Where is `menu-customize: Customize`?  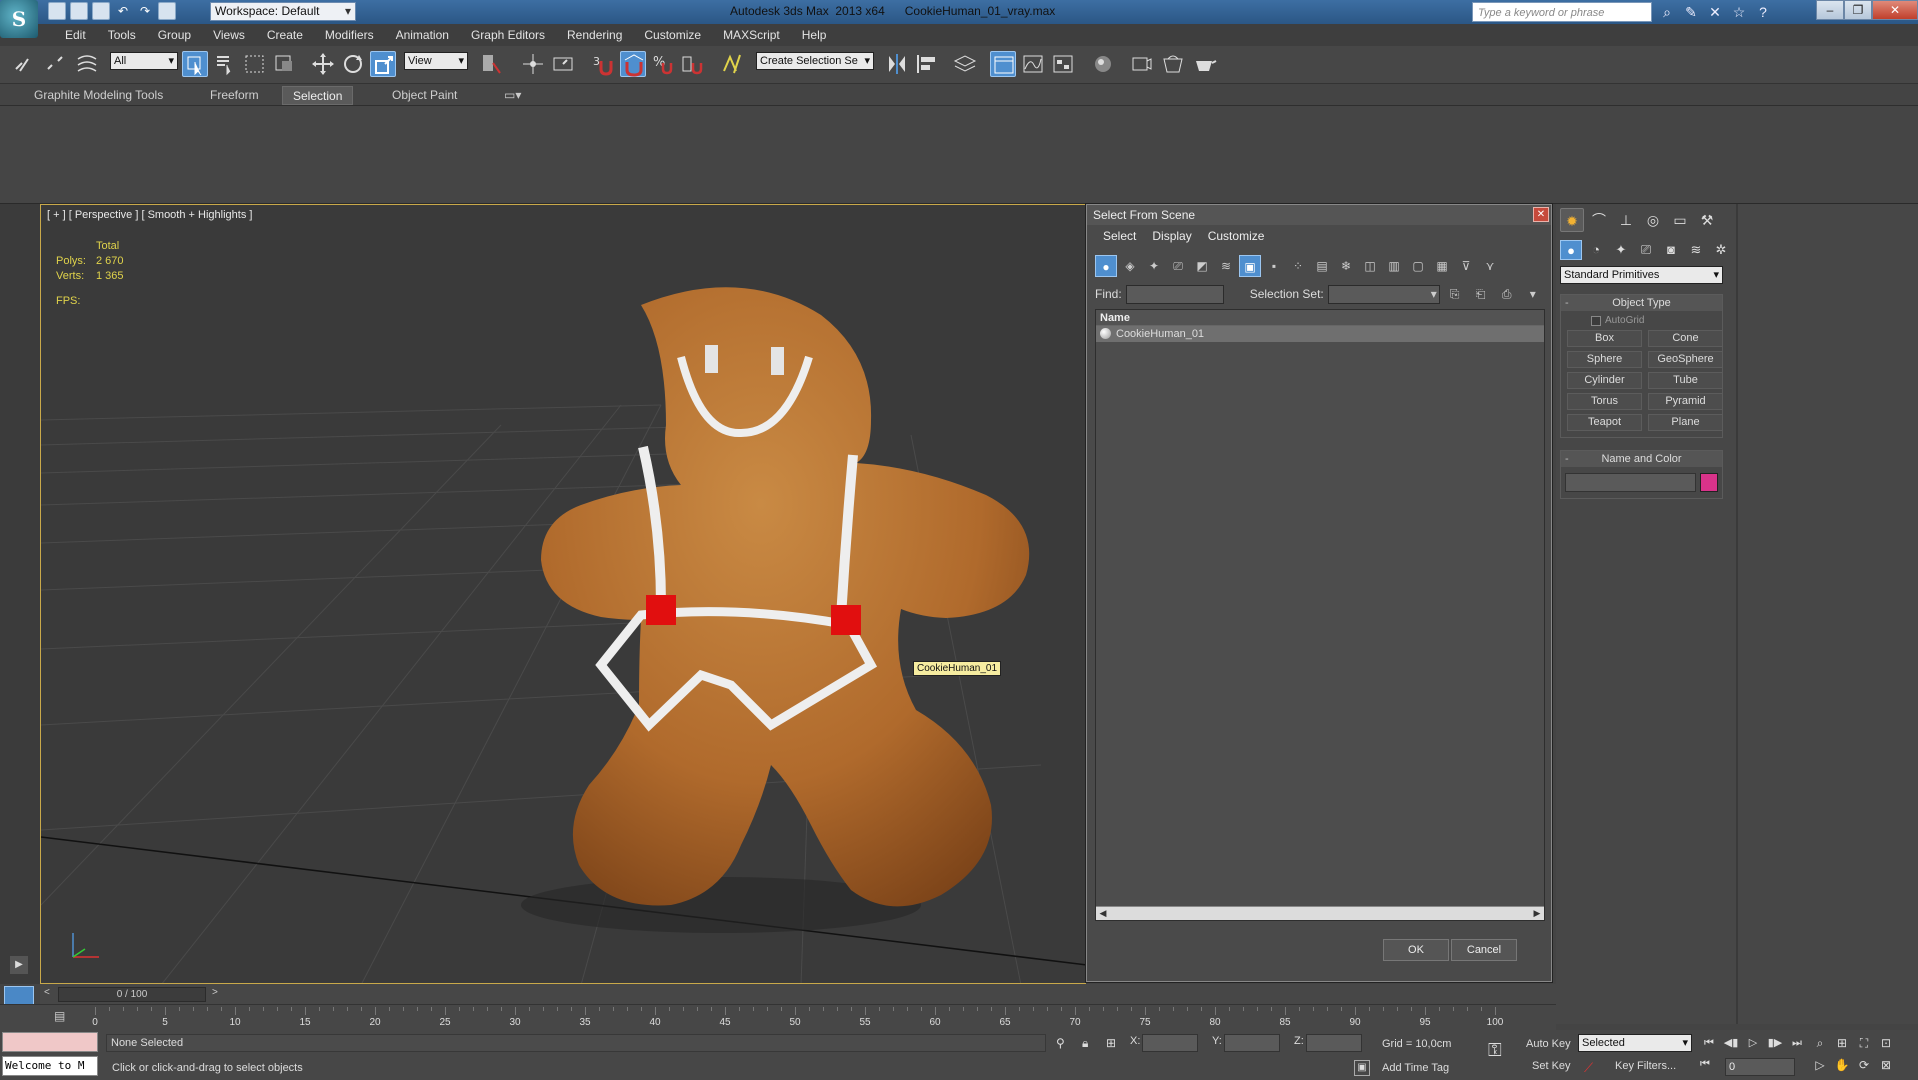 menu-customize: Customize is located at coordinates (672, 35).